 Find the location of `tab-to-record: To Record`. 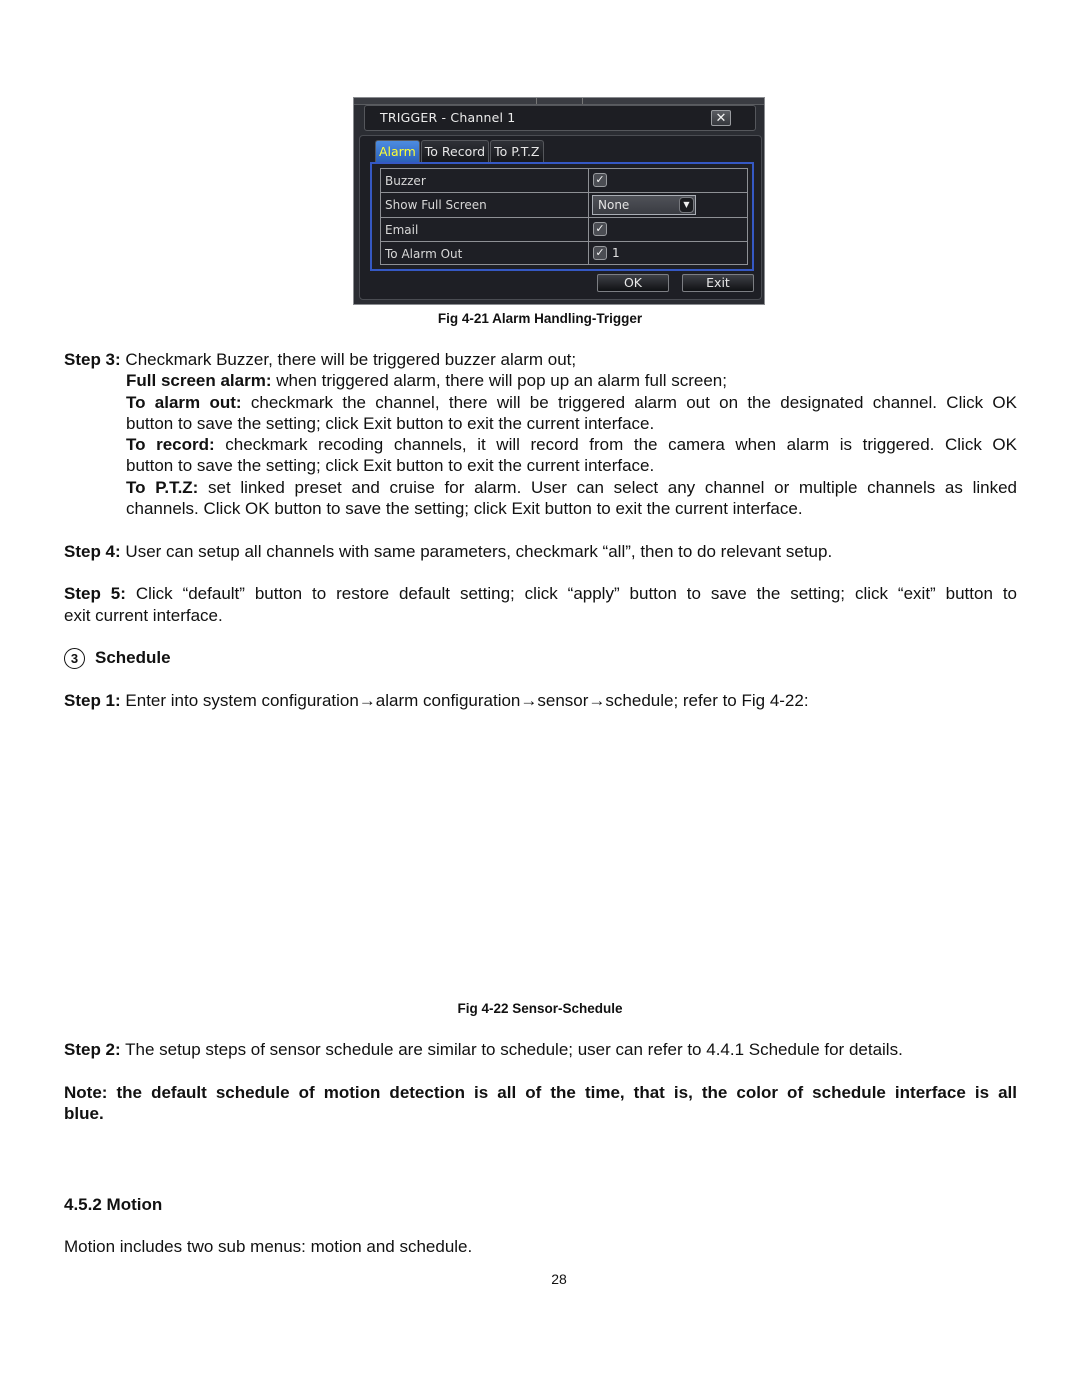

tab-to-record: To Record is located at coordinates (455, 151).